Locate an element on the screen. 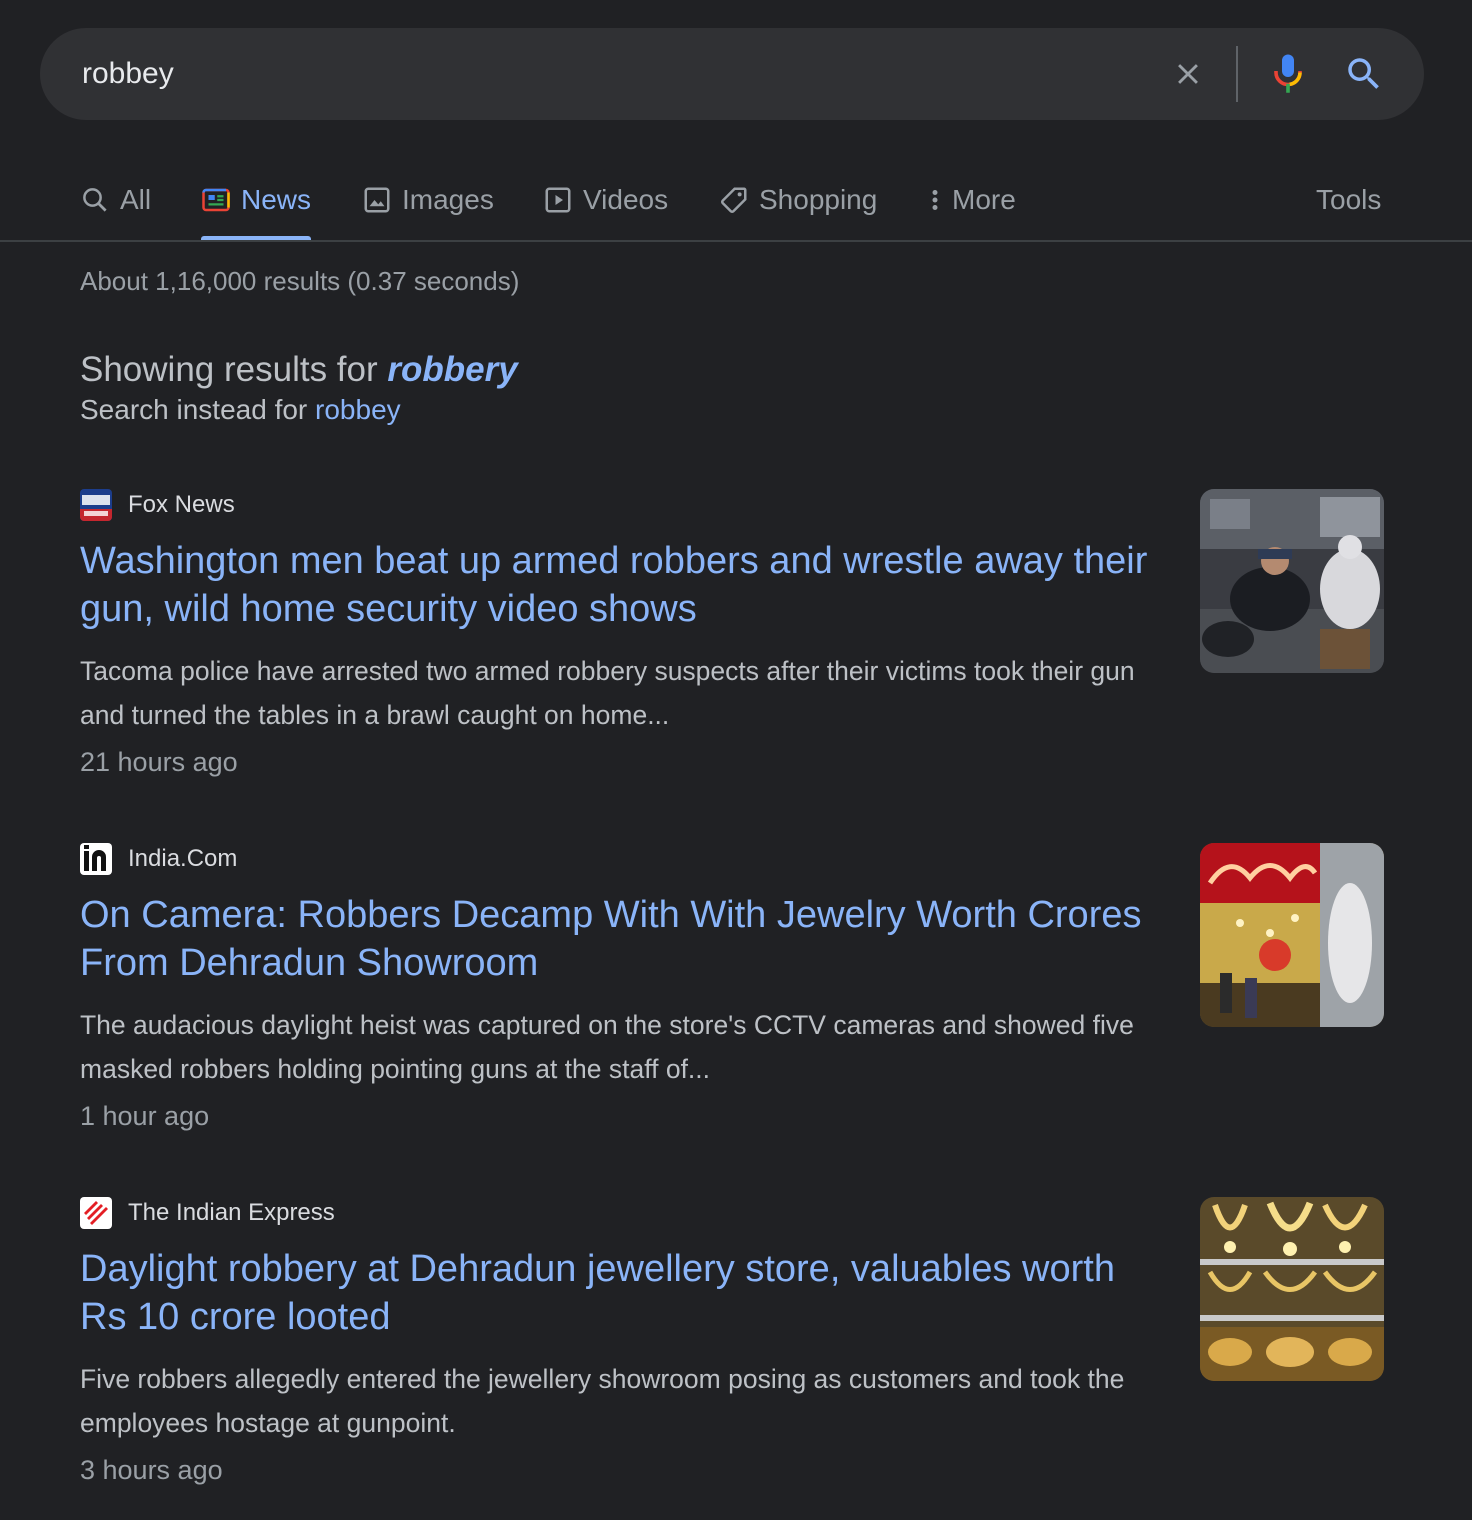 The width and height of the screenshot is (1472, 1520). tab-more: More is located at coordinates (970, 200).